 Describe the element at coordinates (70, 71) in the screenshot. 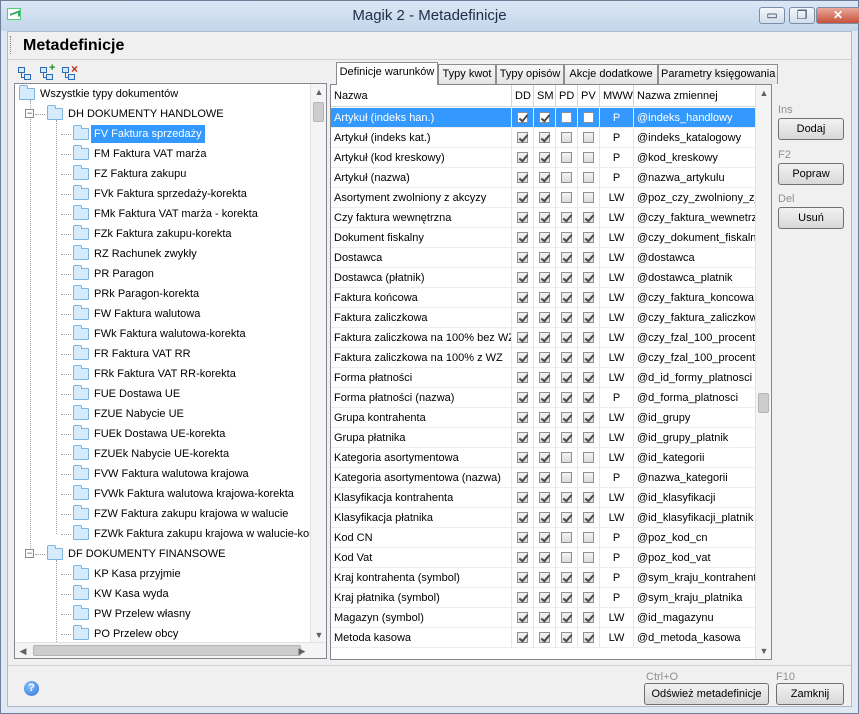

I see `tree-delete-icon: ×` at that location.